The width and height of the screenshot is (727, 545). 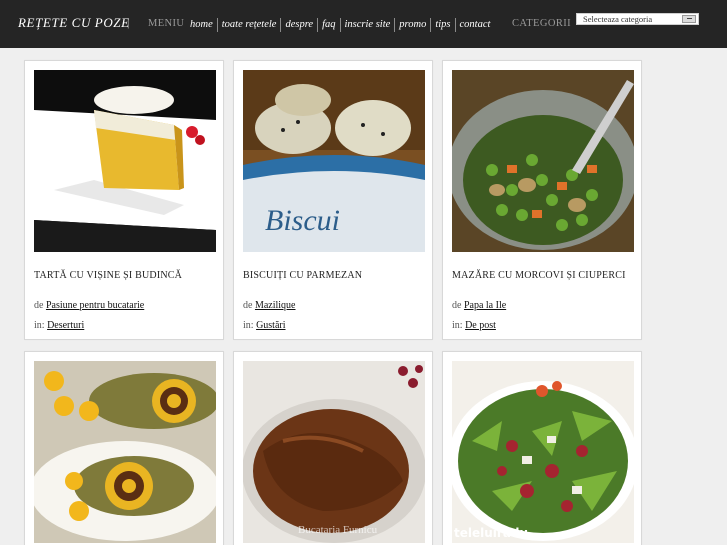 I want to click on recipe-category: in: Gustări, so click(x=264, y=325).